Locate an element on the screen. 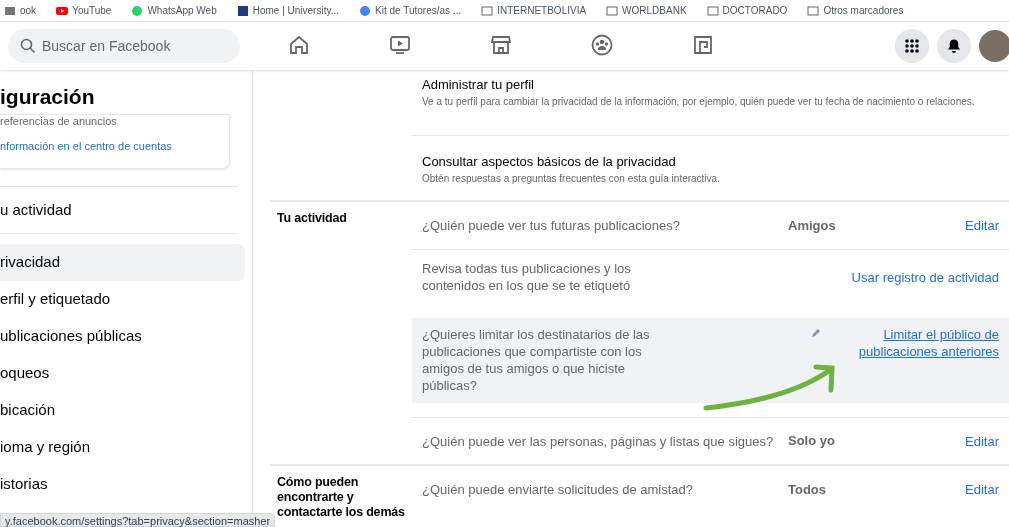  row-description: Ve a tu perfil para cambiar la privacidad de la información, por ejemplo, quién puede ver tu fecha de nacimiento o relaciones. is located at coordinates (699, 102).